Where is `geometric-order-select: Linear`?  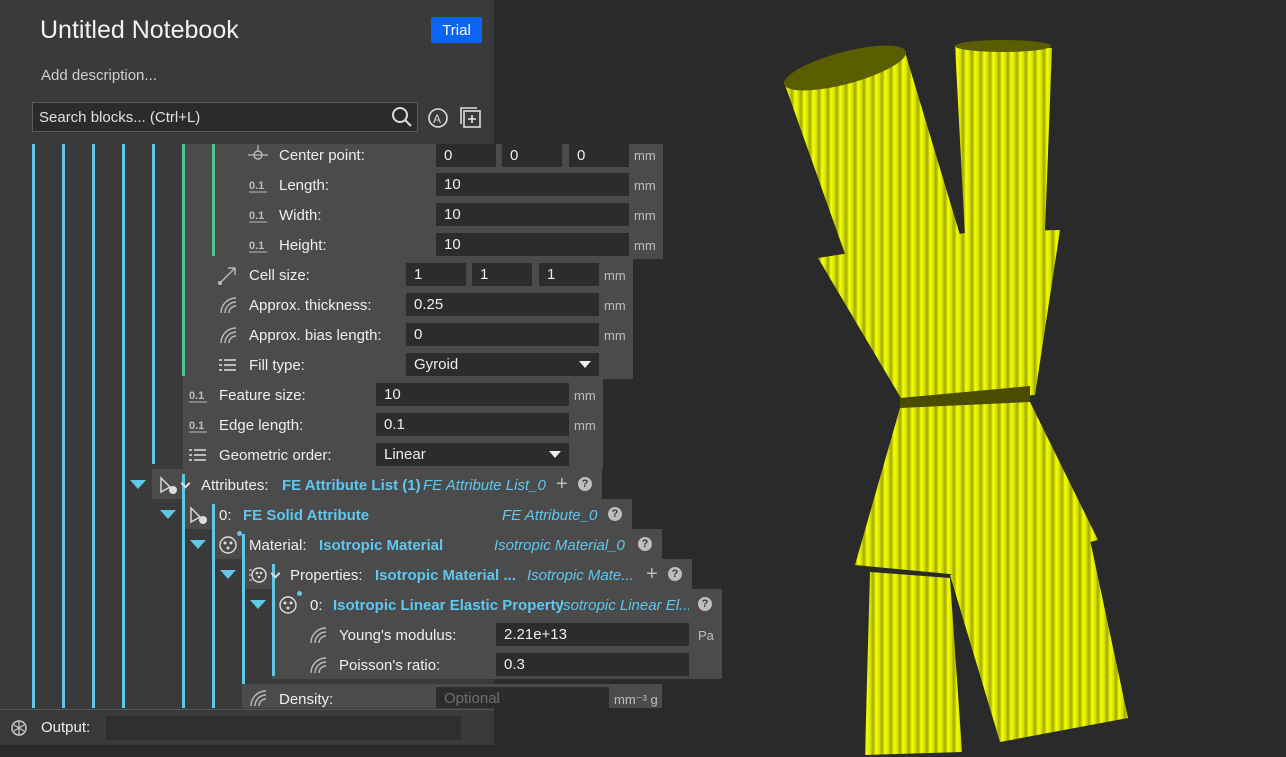
geometric-order-select: Linear is located at coordinates (472, 454).